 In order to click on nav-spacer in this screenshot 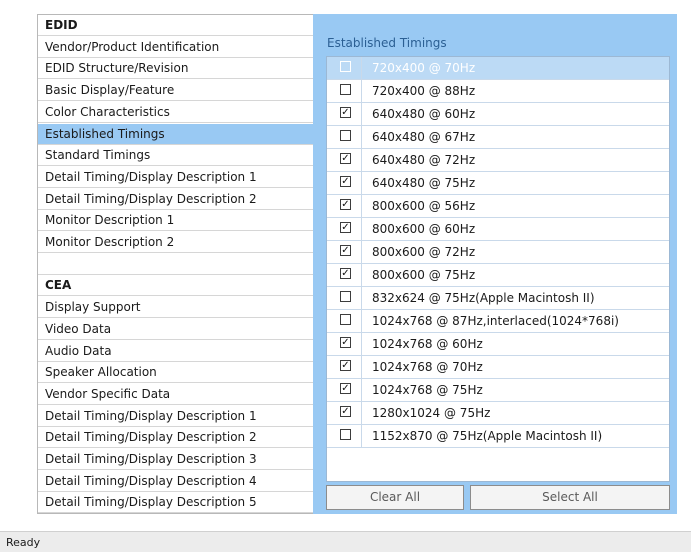, I will do `click(175, 264)`.